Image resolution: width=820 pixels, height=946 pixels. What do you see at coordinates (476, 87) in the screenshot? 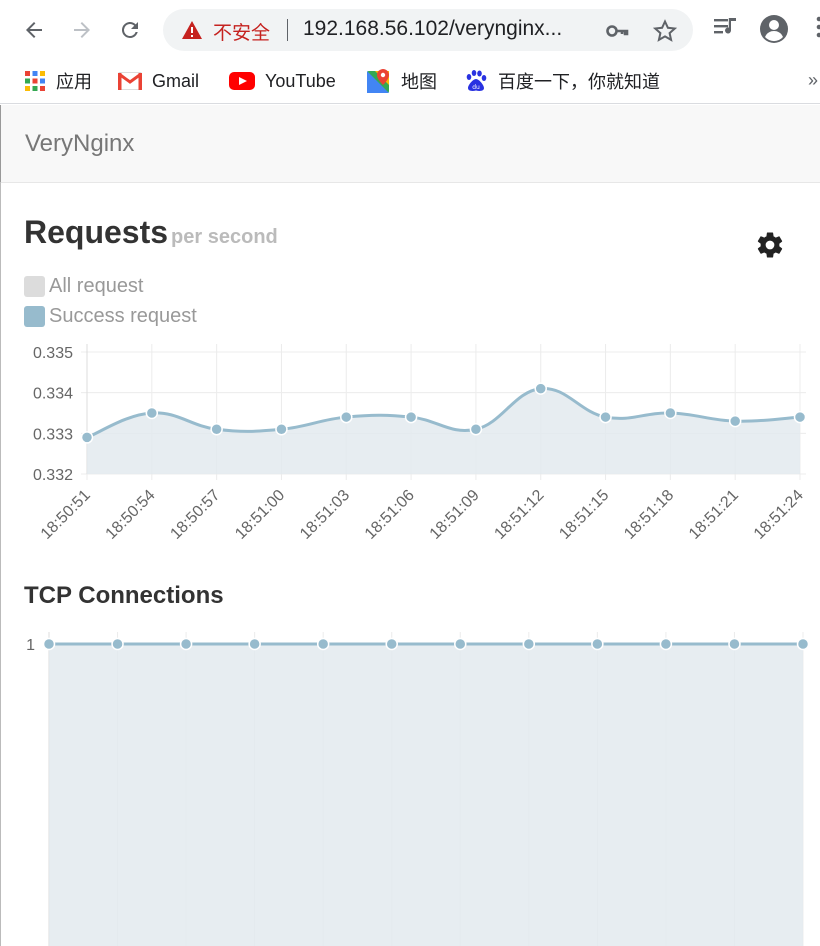
I see `svg-text: du` at bounding box center [476, 87].